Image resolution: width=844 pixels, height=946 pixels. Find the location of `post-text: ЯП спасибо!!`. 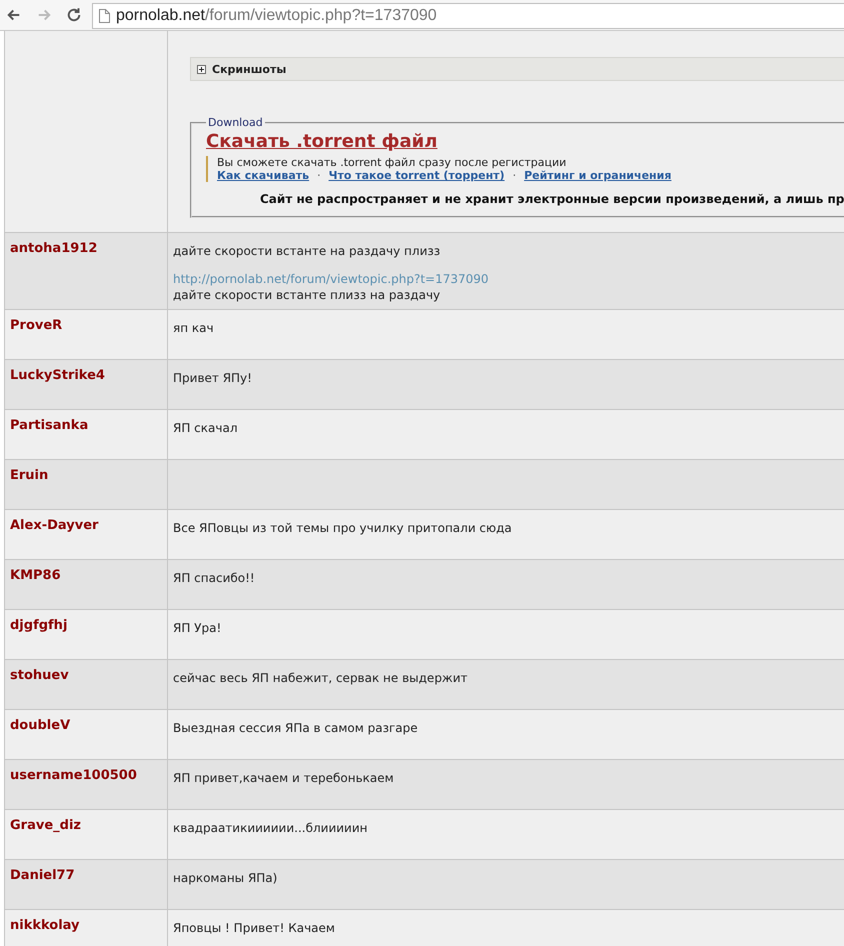

post-text: ЯП спасибо!! is located at coordinates (214, 578).